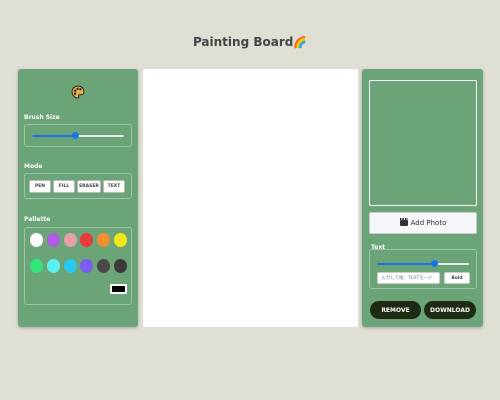 The image size is (500, 400). I want to click on text-box: Bold, so click(423, 269).